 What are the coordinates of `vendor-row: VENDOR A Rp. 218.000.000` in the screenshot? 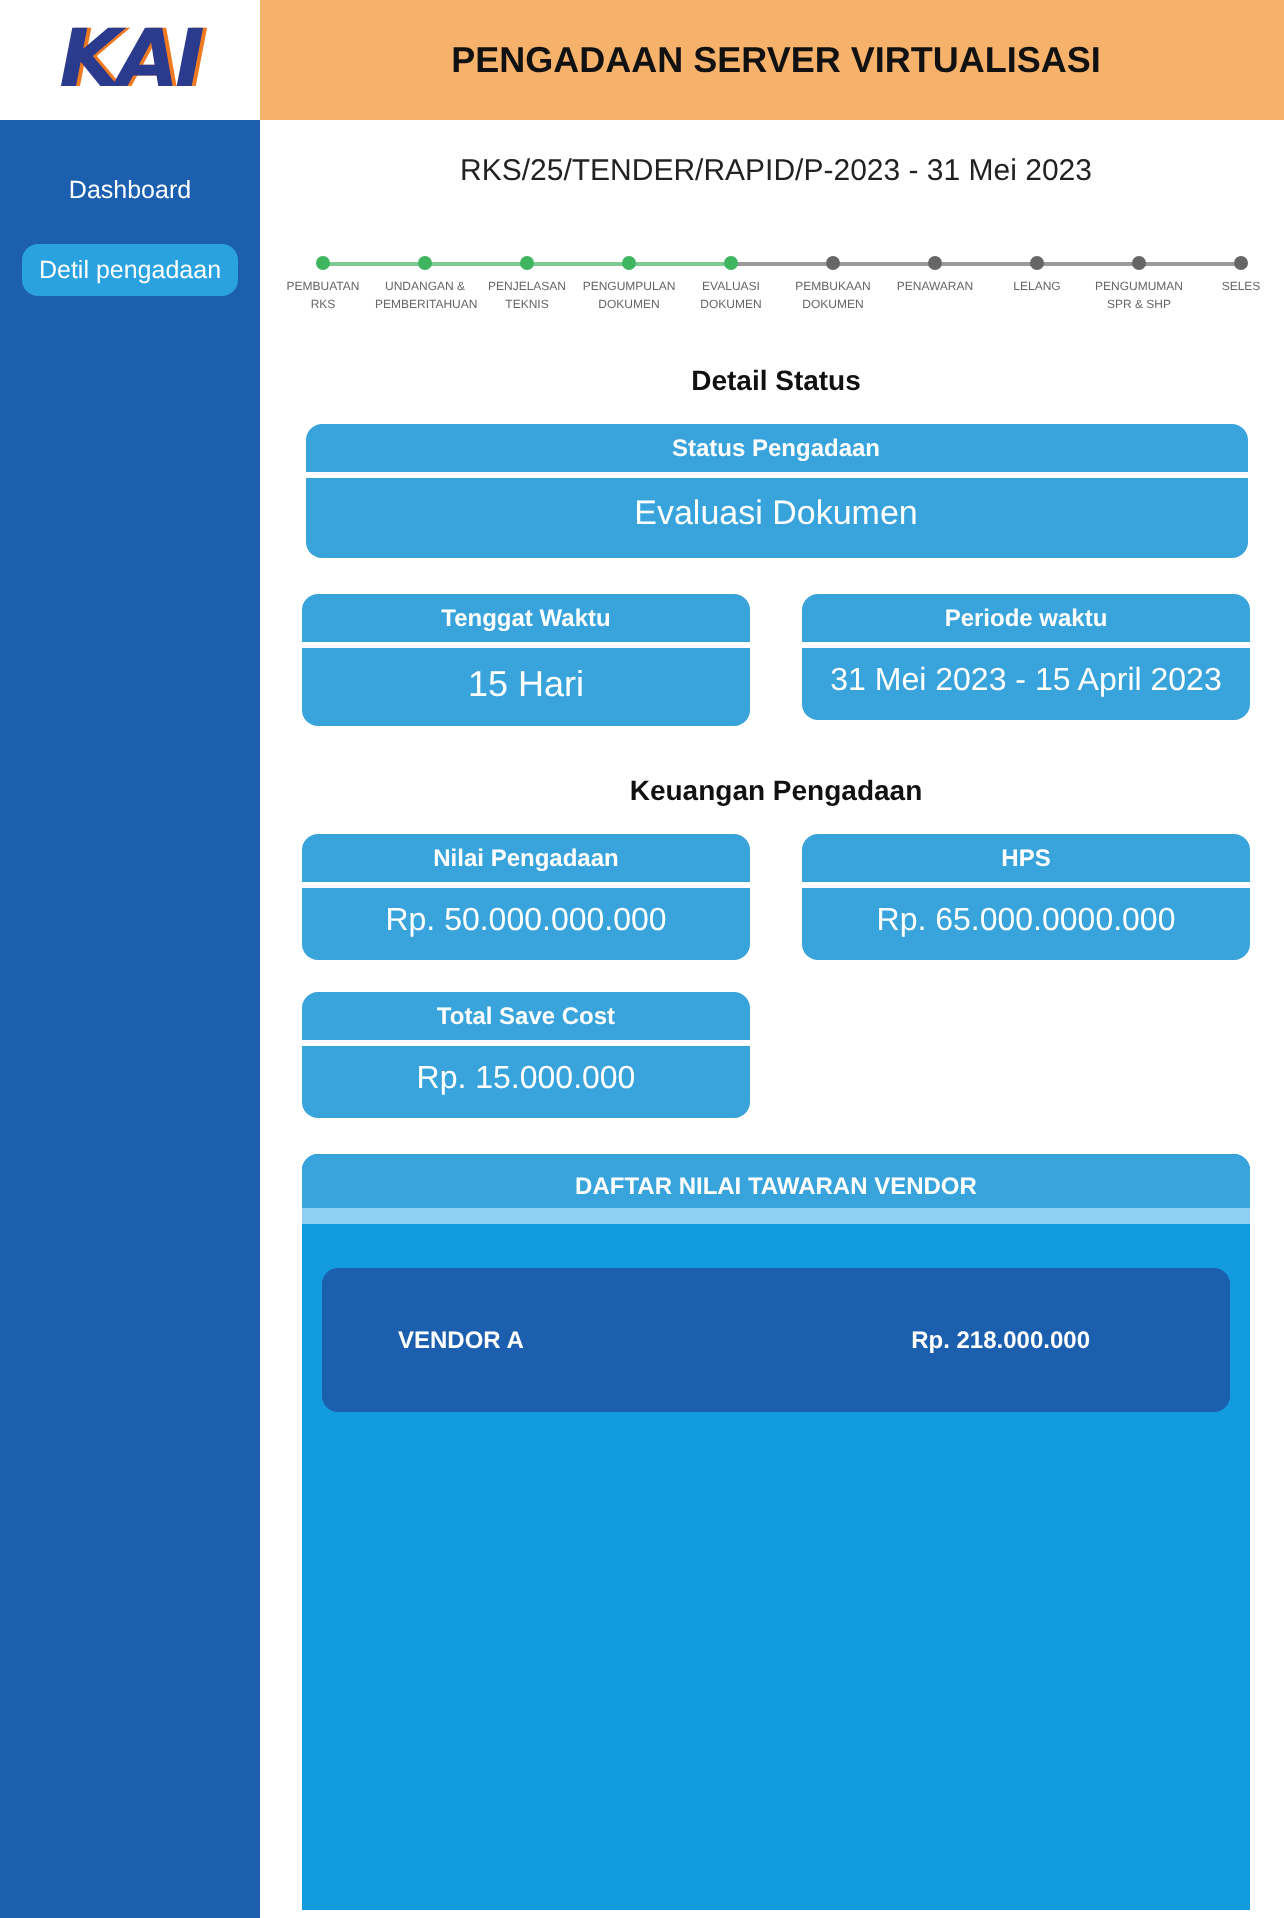 It's located at (776, 1340).